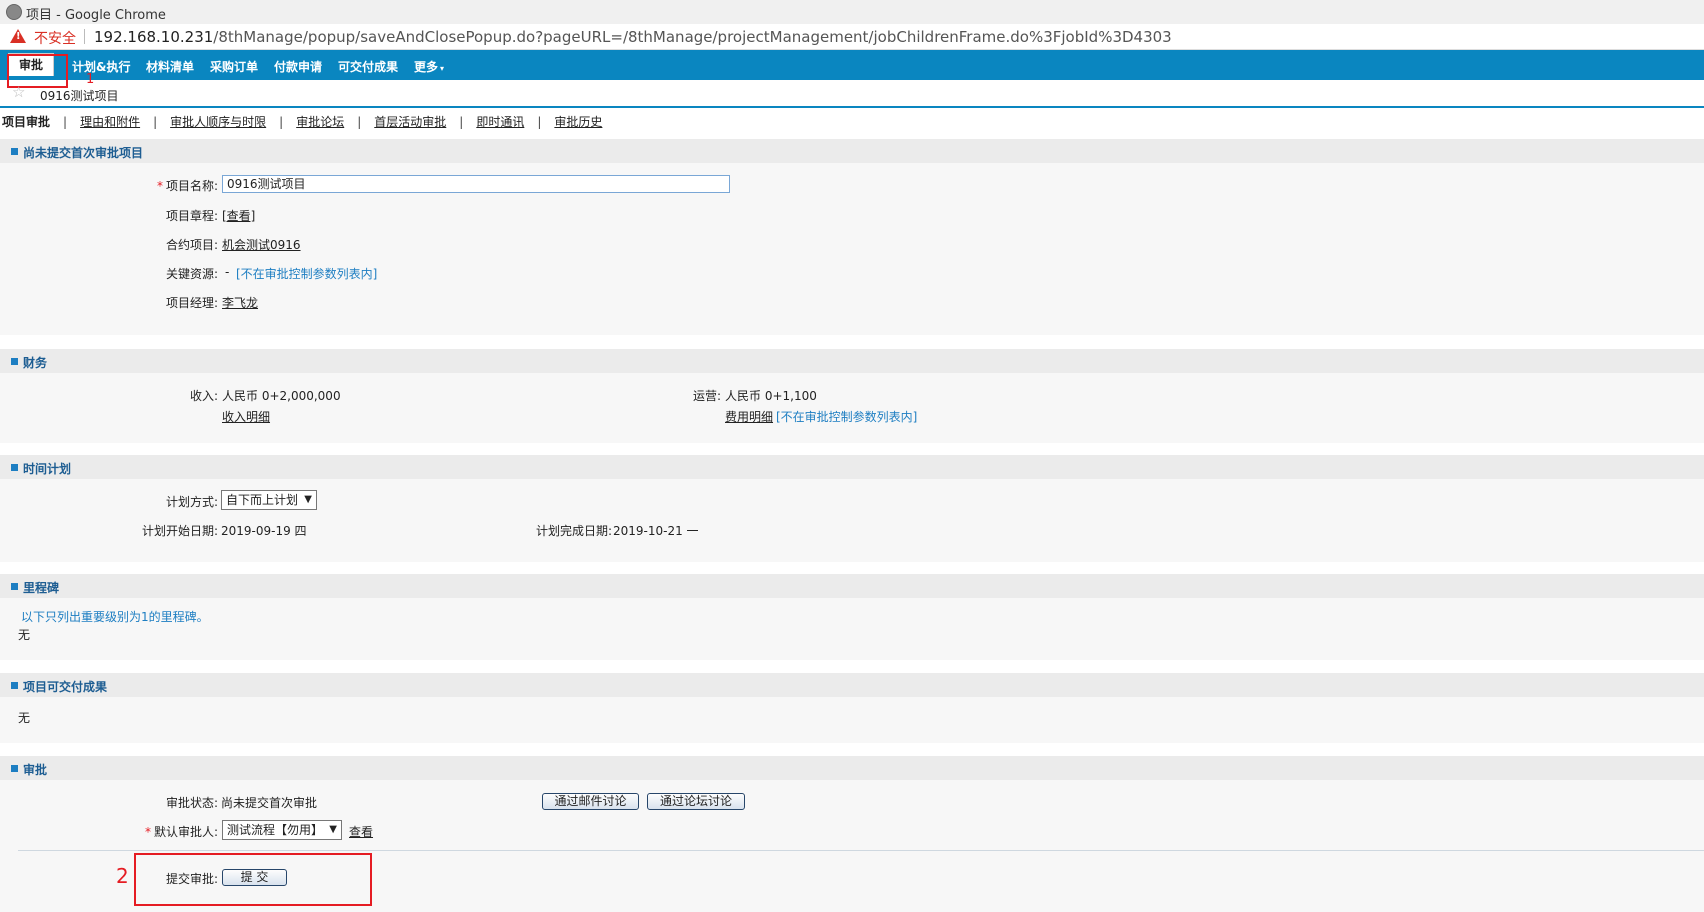  What do you see at coordinates (852, 361) in the screenshot?
I see `section-finance-header: 财务` at bounding box center [852, 361].